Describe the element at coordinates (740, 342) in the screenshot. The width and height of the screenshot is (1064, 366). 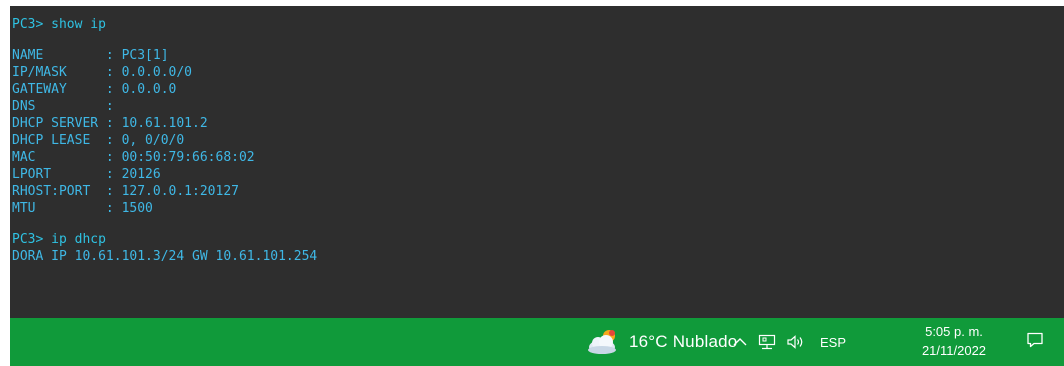
I see `chevron-up-icon` at that location.